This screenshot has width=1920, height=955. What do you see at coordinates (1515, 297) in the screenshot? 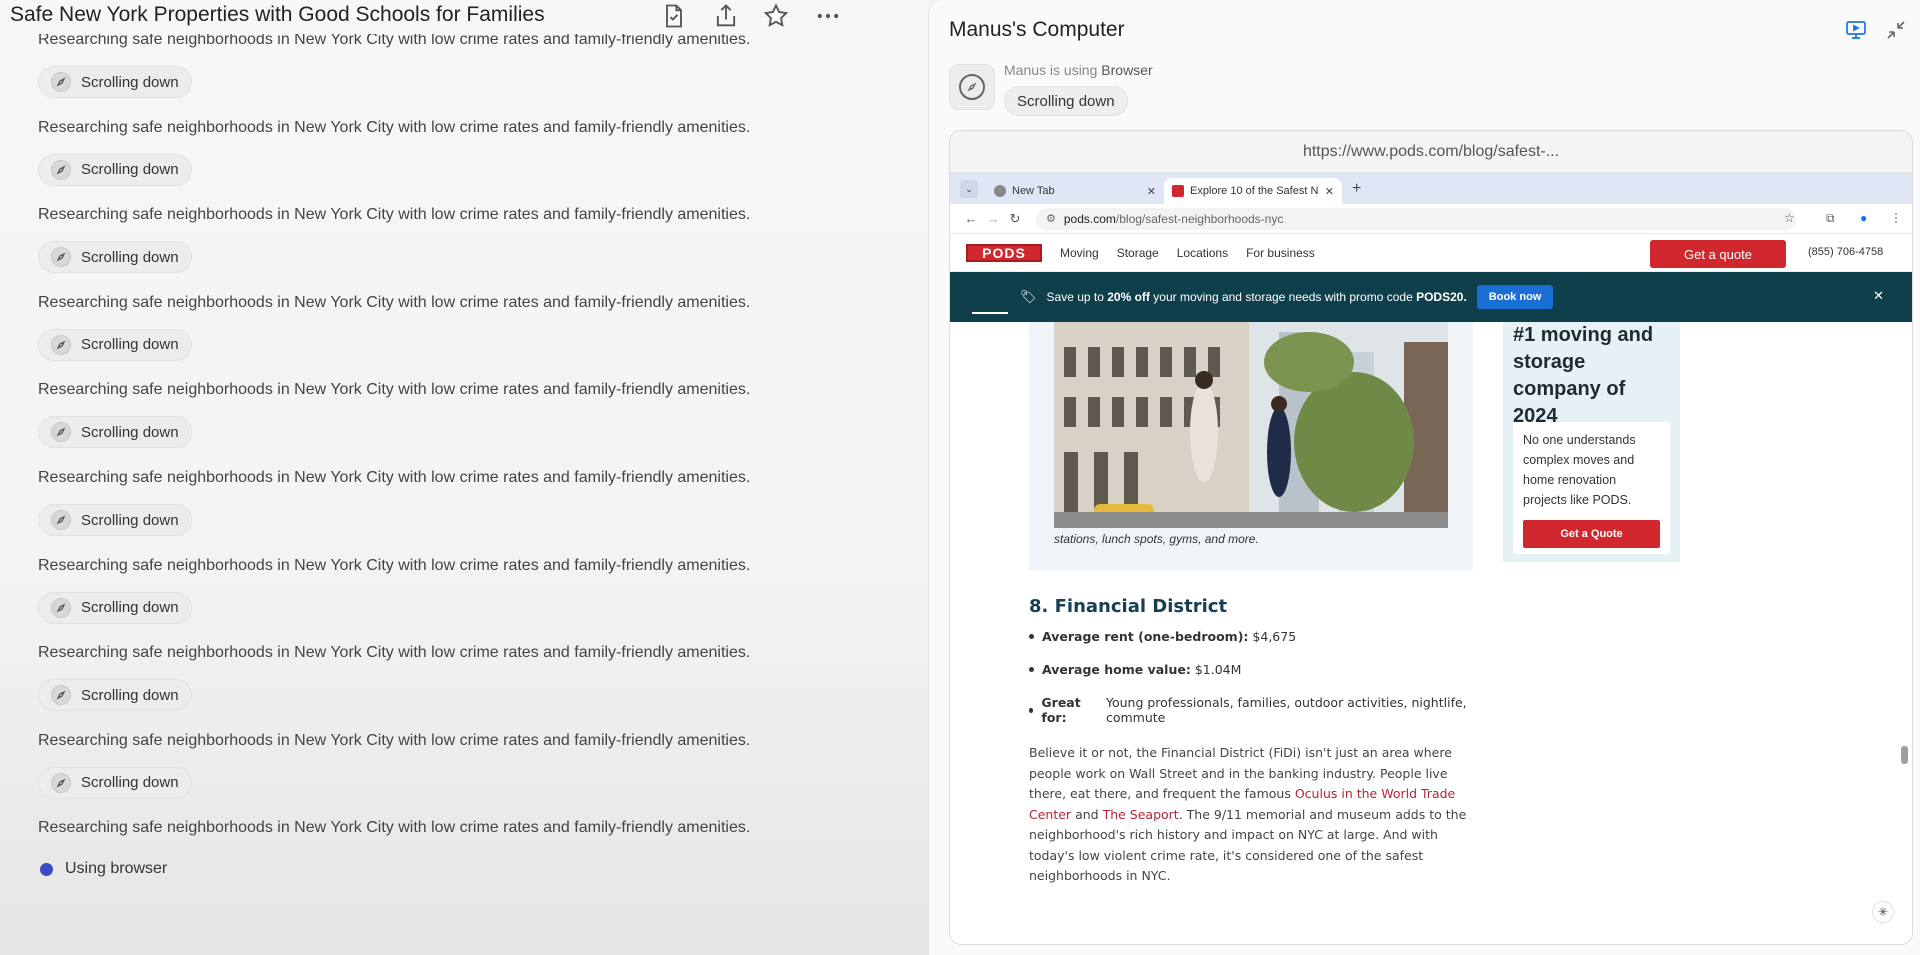
I see `book-now-button: Book now` at bounding box center [1515, 297].